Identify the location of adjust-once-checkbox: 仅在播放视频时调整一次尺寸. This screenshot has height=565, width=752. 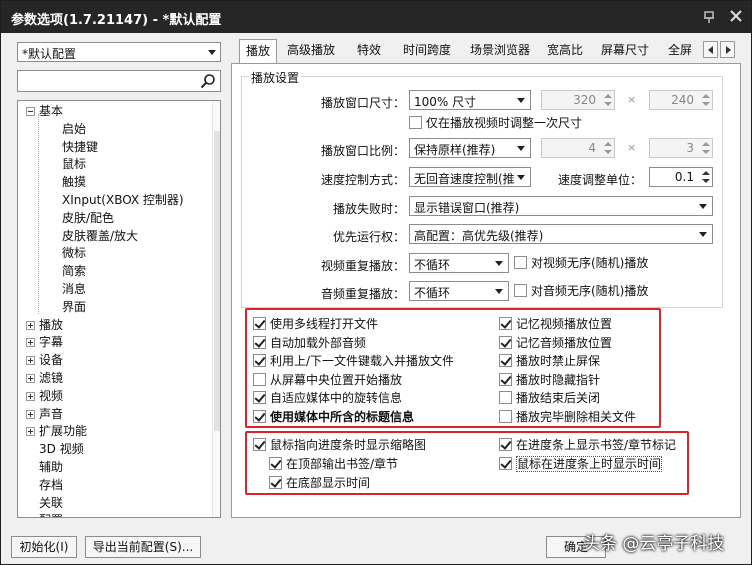
(495, 123).